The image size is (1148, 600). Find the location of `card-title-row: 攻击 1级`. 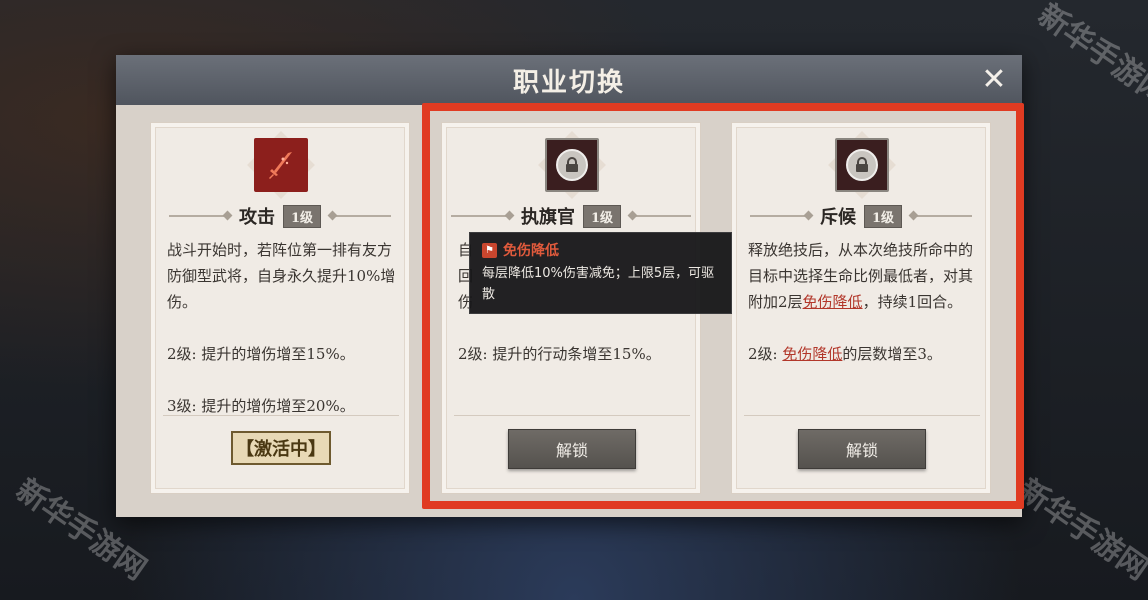

card-title-row: 攻击 1级 is located at coordinates (280, 216).